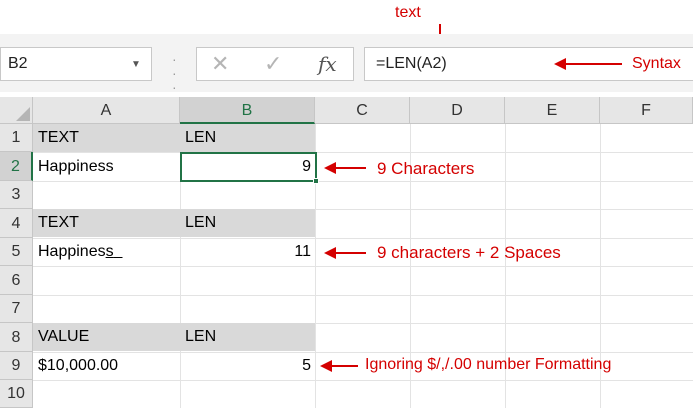 The height and width of the screenshot is (408, 693). What do you see at coordinates (16, 366) in the screenshot?
I see `row-header-9: 9` at bounding box center [16, 366].